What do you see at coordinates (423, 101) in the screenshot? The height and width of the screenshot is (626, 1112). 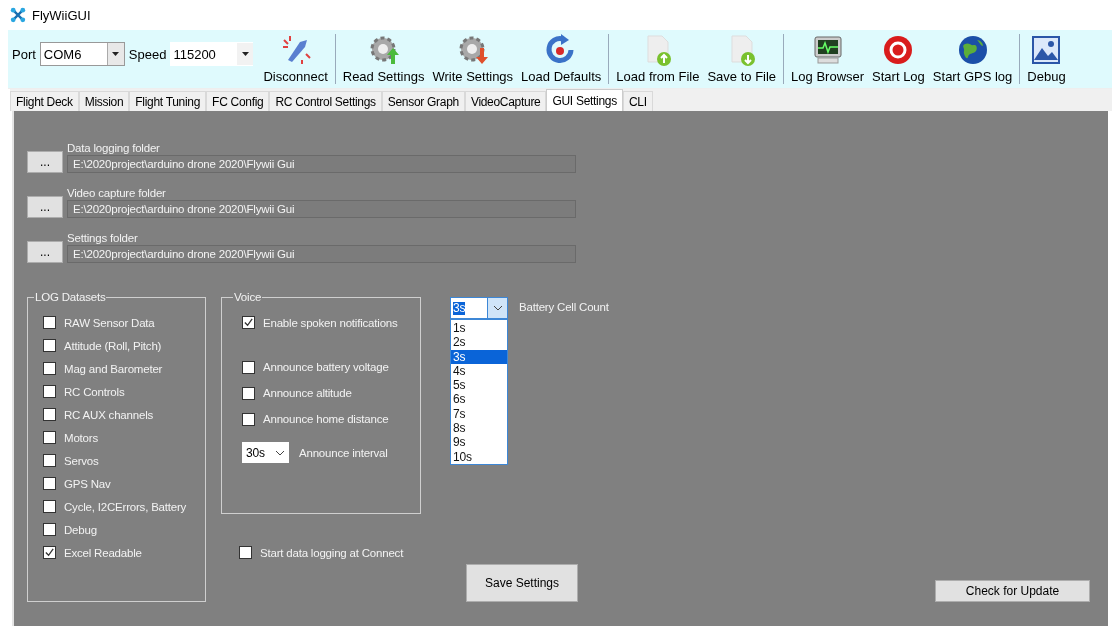 I see `tab: Sensor Graph` at bounding box center [423, 101].